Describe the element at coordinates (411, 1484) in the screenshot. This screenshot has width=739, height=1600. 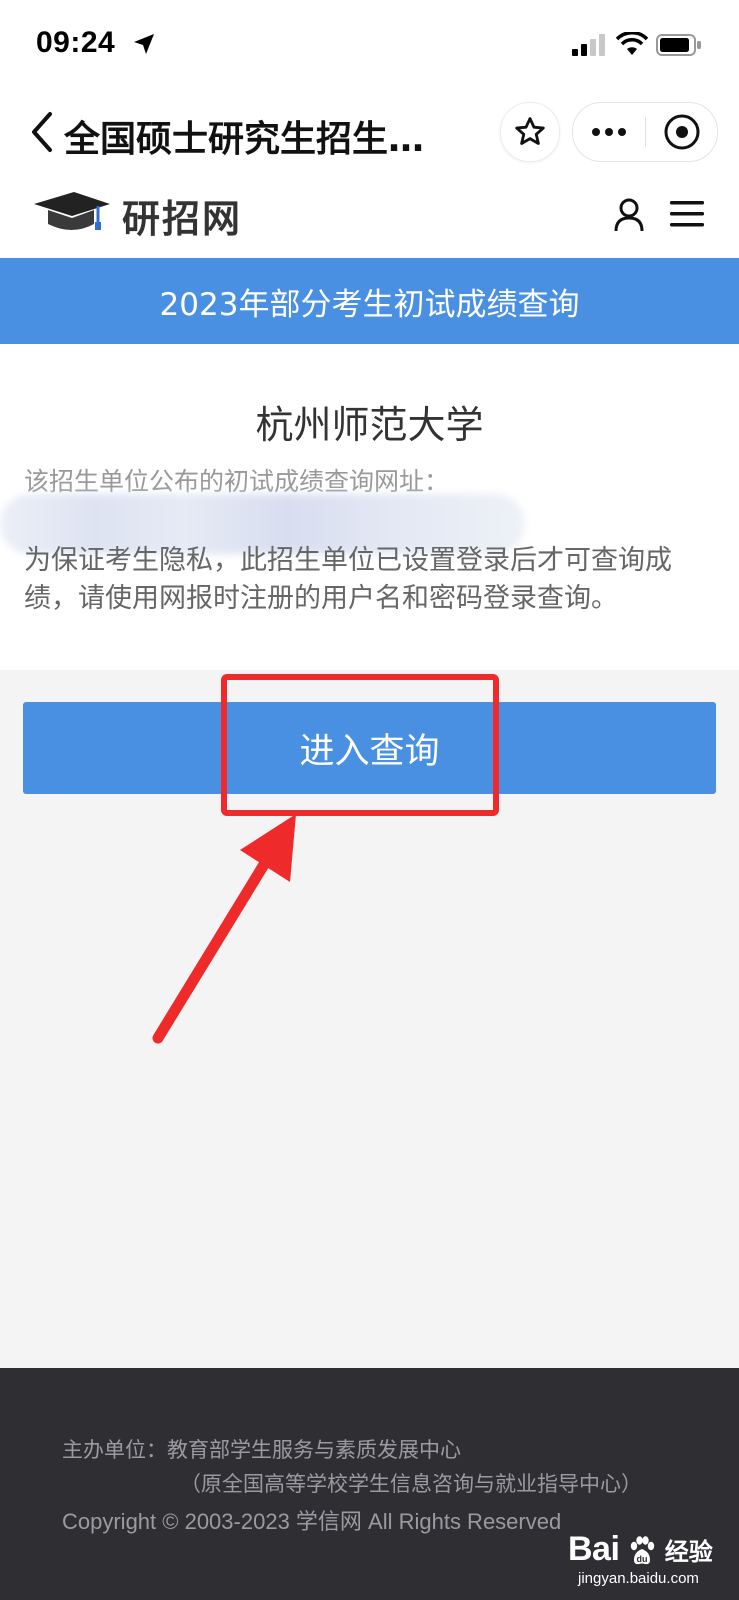
I see `host-organization-note: （原全国高等学校学生信息咨询与就业指导中心）` at that location.